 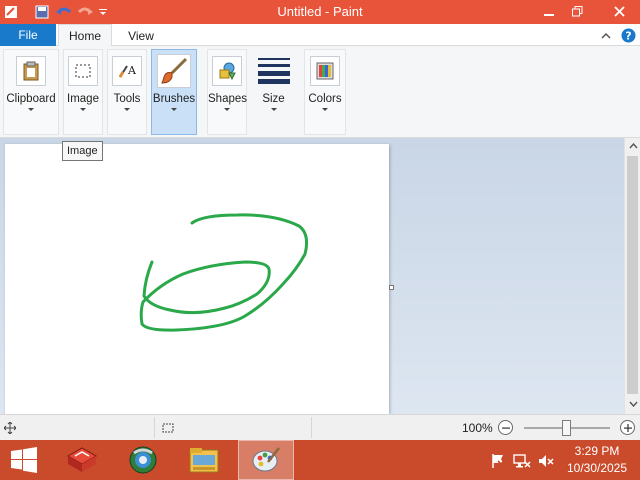 I want to click on cursor-position, so click(x=77, y=427).